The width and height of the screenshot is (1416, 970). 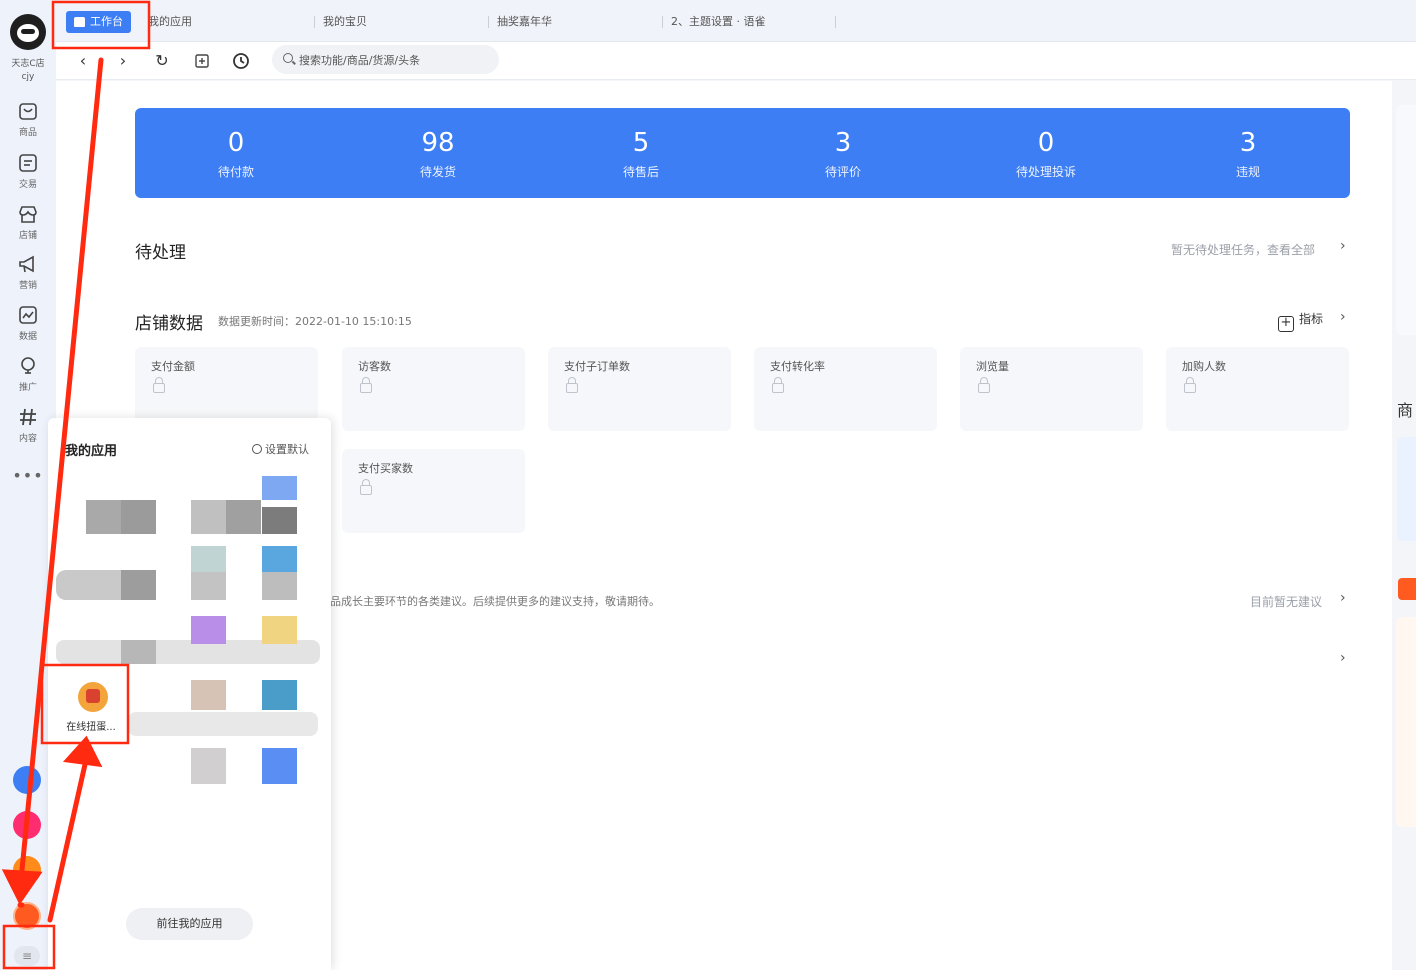 I want to click on tab-theme-settings: 2、主题设置 · 语雀, so click(x=718, y=22).